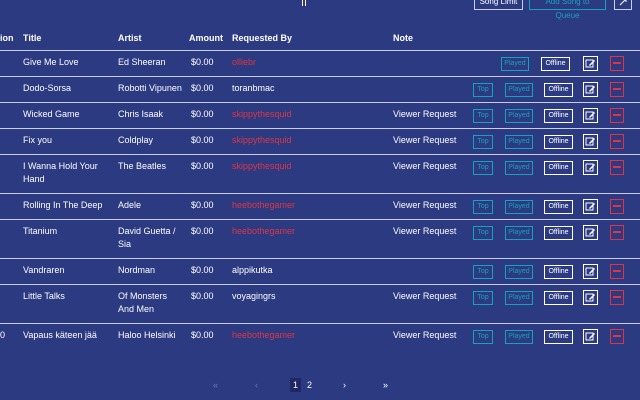  What do you see at coordinates (60, 172) in the screenshot?
I see `title-cell: I Wanna Hold Your Hand` at bounding box center [60, 172].